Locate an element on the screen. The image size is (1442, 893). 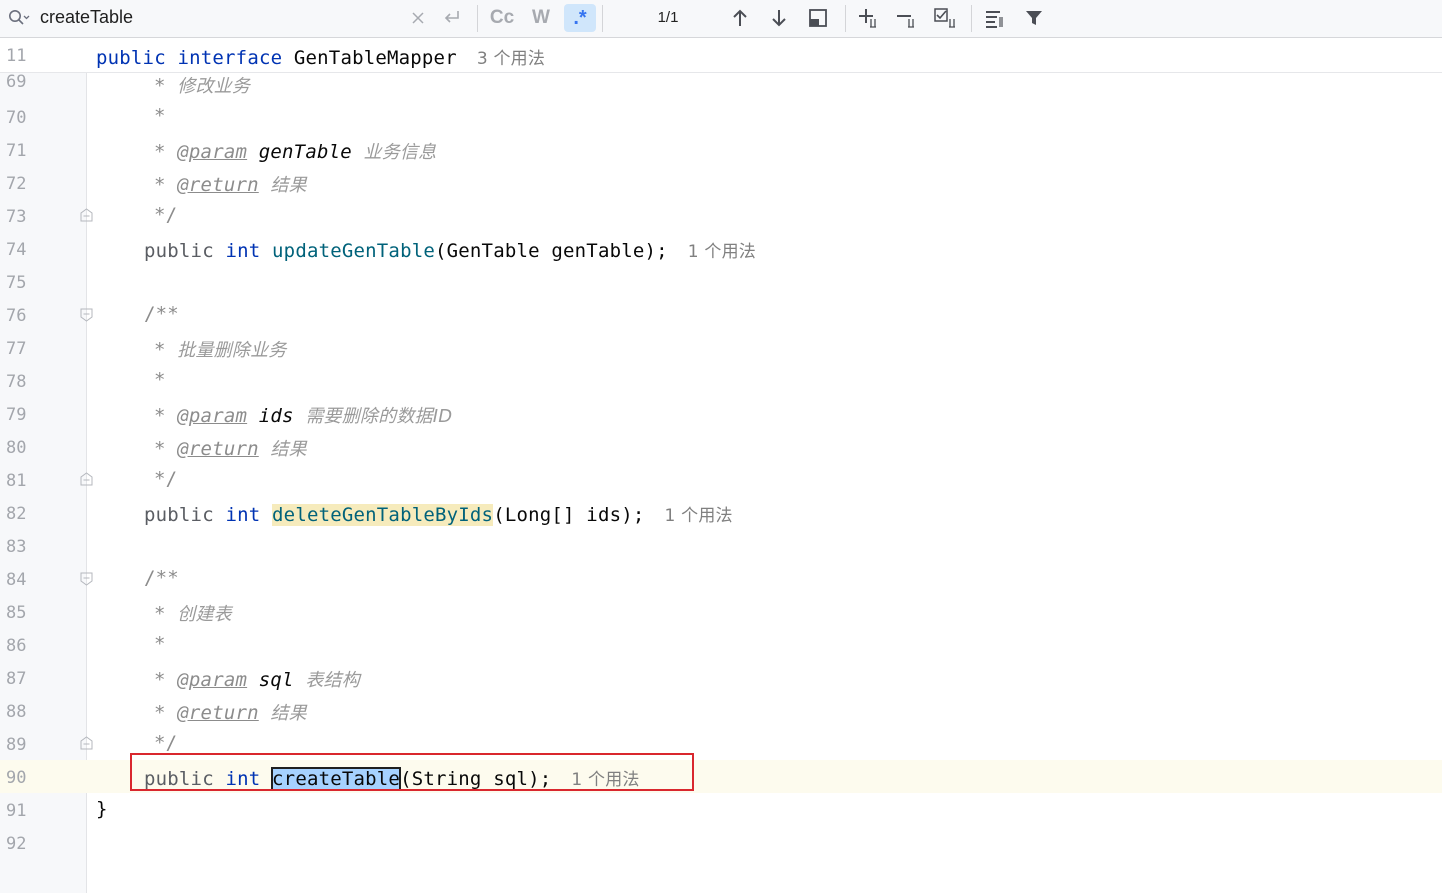
line-number: 74 is located at coordinates (16, 250).